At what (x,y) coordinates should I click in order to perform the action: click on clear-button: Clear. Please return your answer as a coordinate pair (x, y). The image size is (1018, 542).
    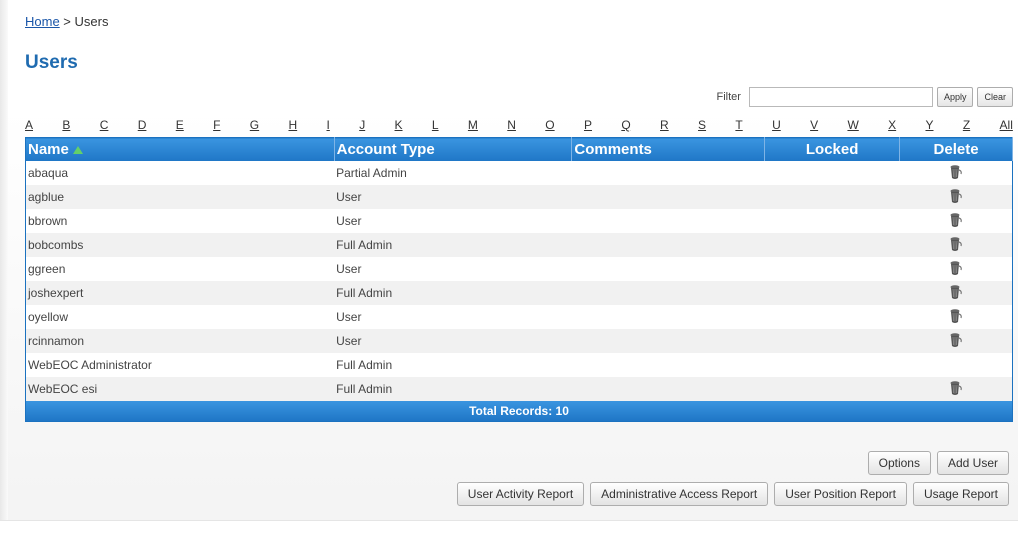
    Looking at the image, I should click on (995, 97).